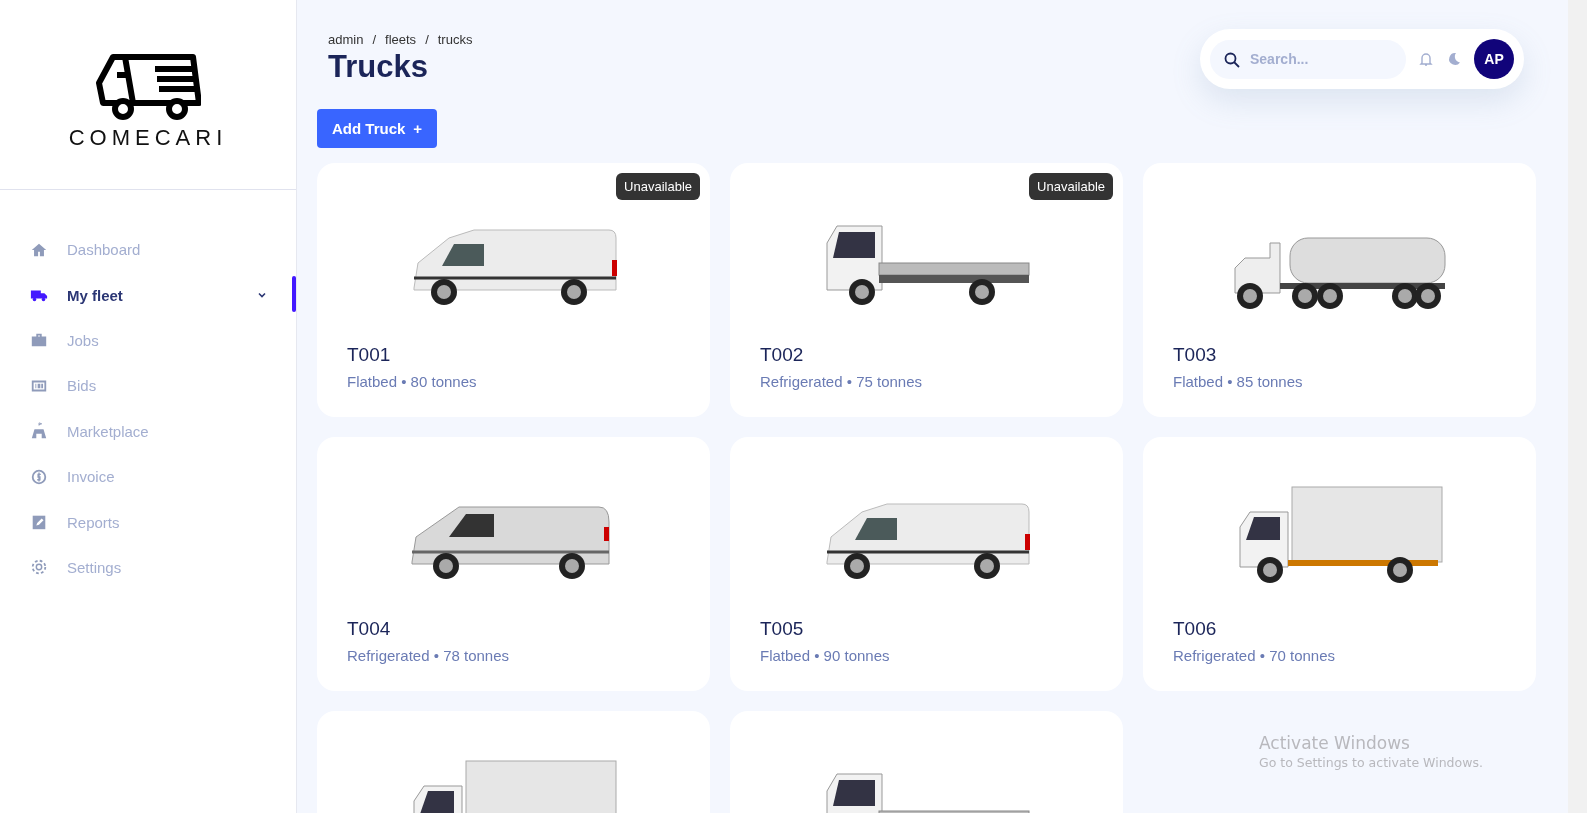 This screenshot has width=1587, height=813. What do you see at coordinates (926, 290) in the screenshot?
I see `truck-card: Unavailable T002 Refrigerated • 75 tonnes` at bounding box center [926, 290].